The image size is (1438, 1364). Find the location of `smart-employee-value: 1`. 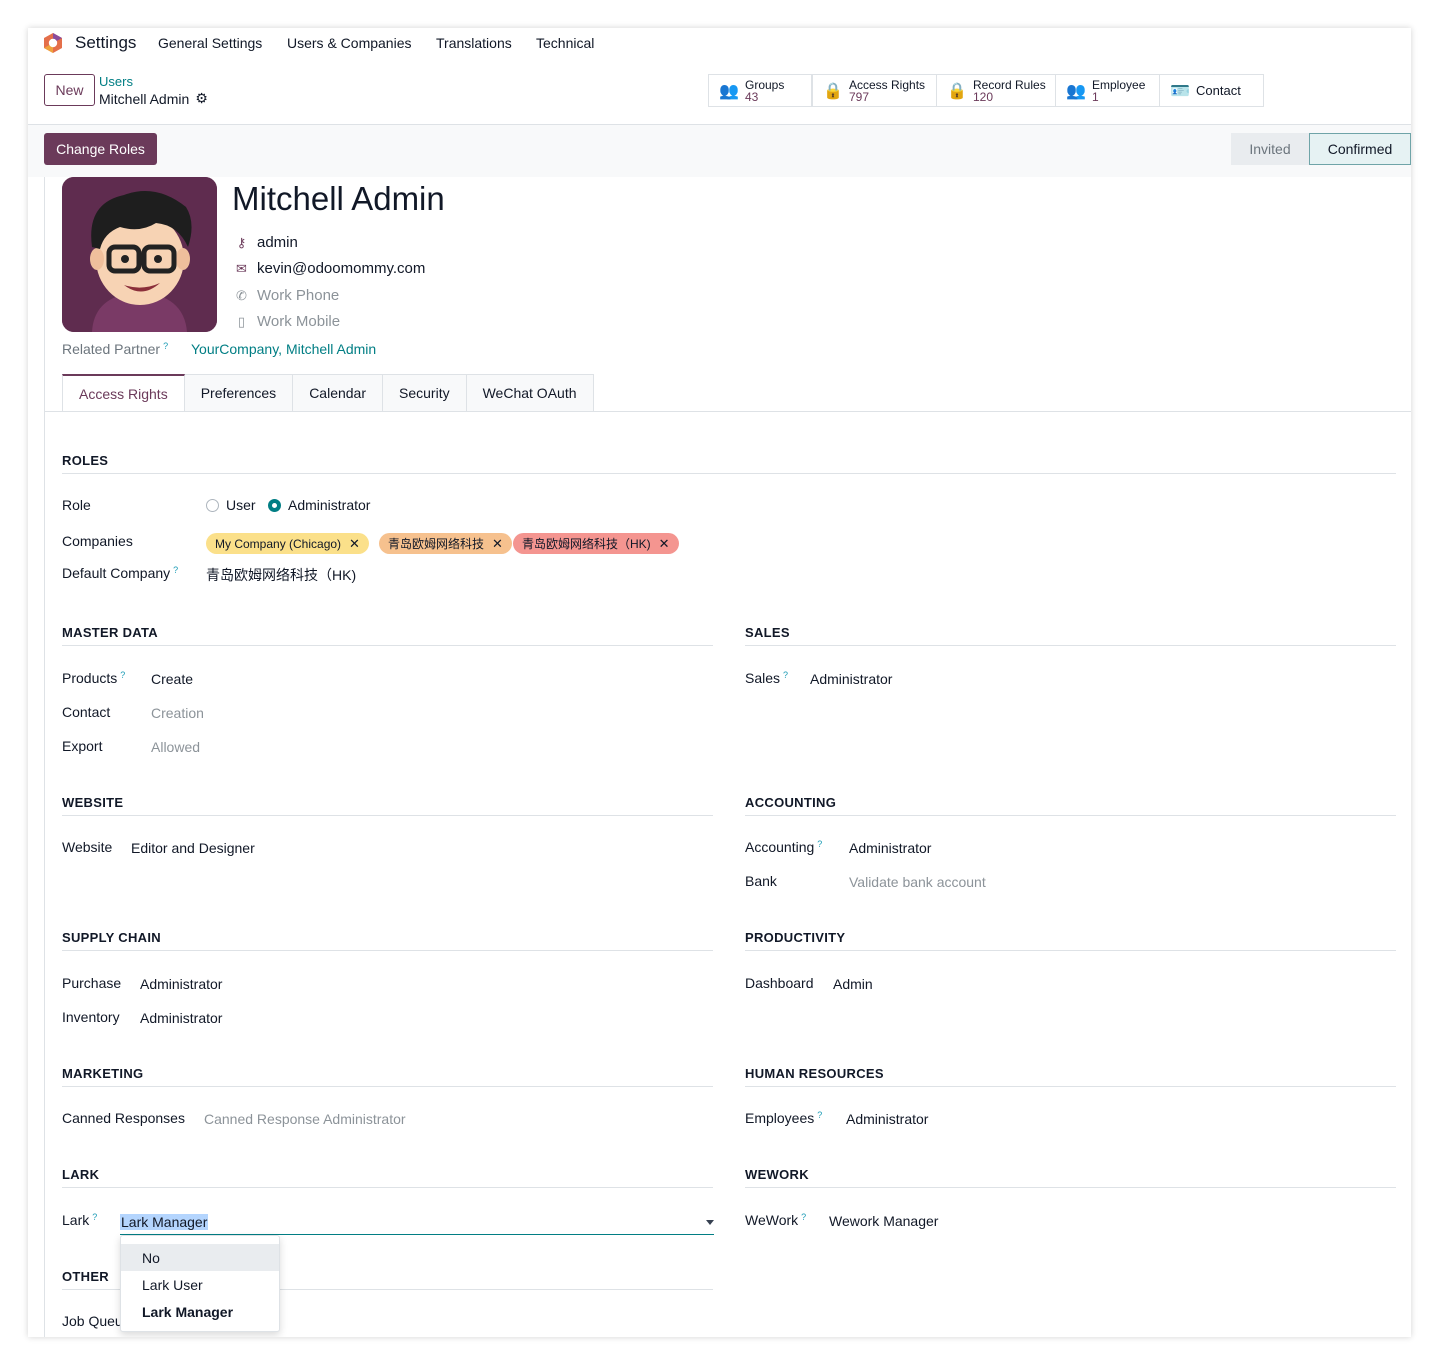

smart-employee-value: 1 is located at coordinates (1095, 96).